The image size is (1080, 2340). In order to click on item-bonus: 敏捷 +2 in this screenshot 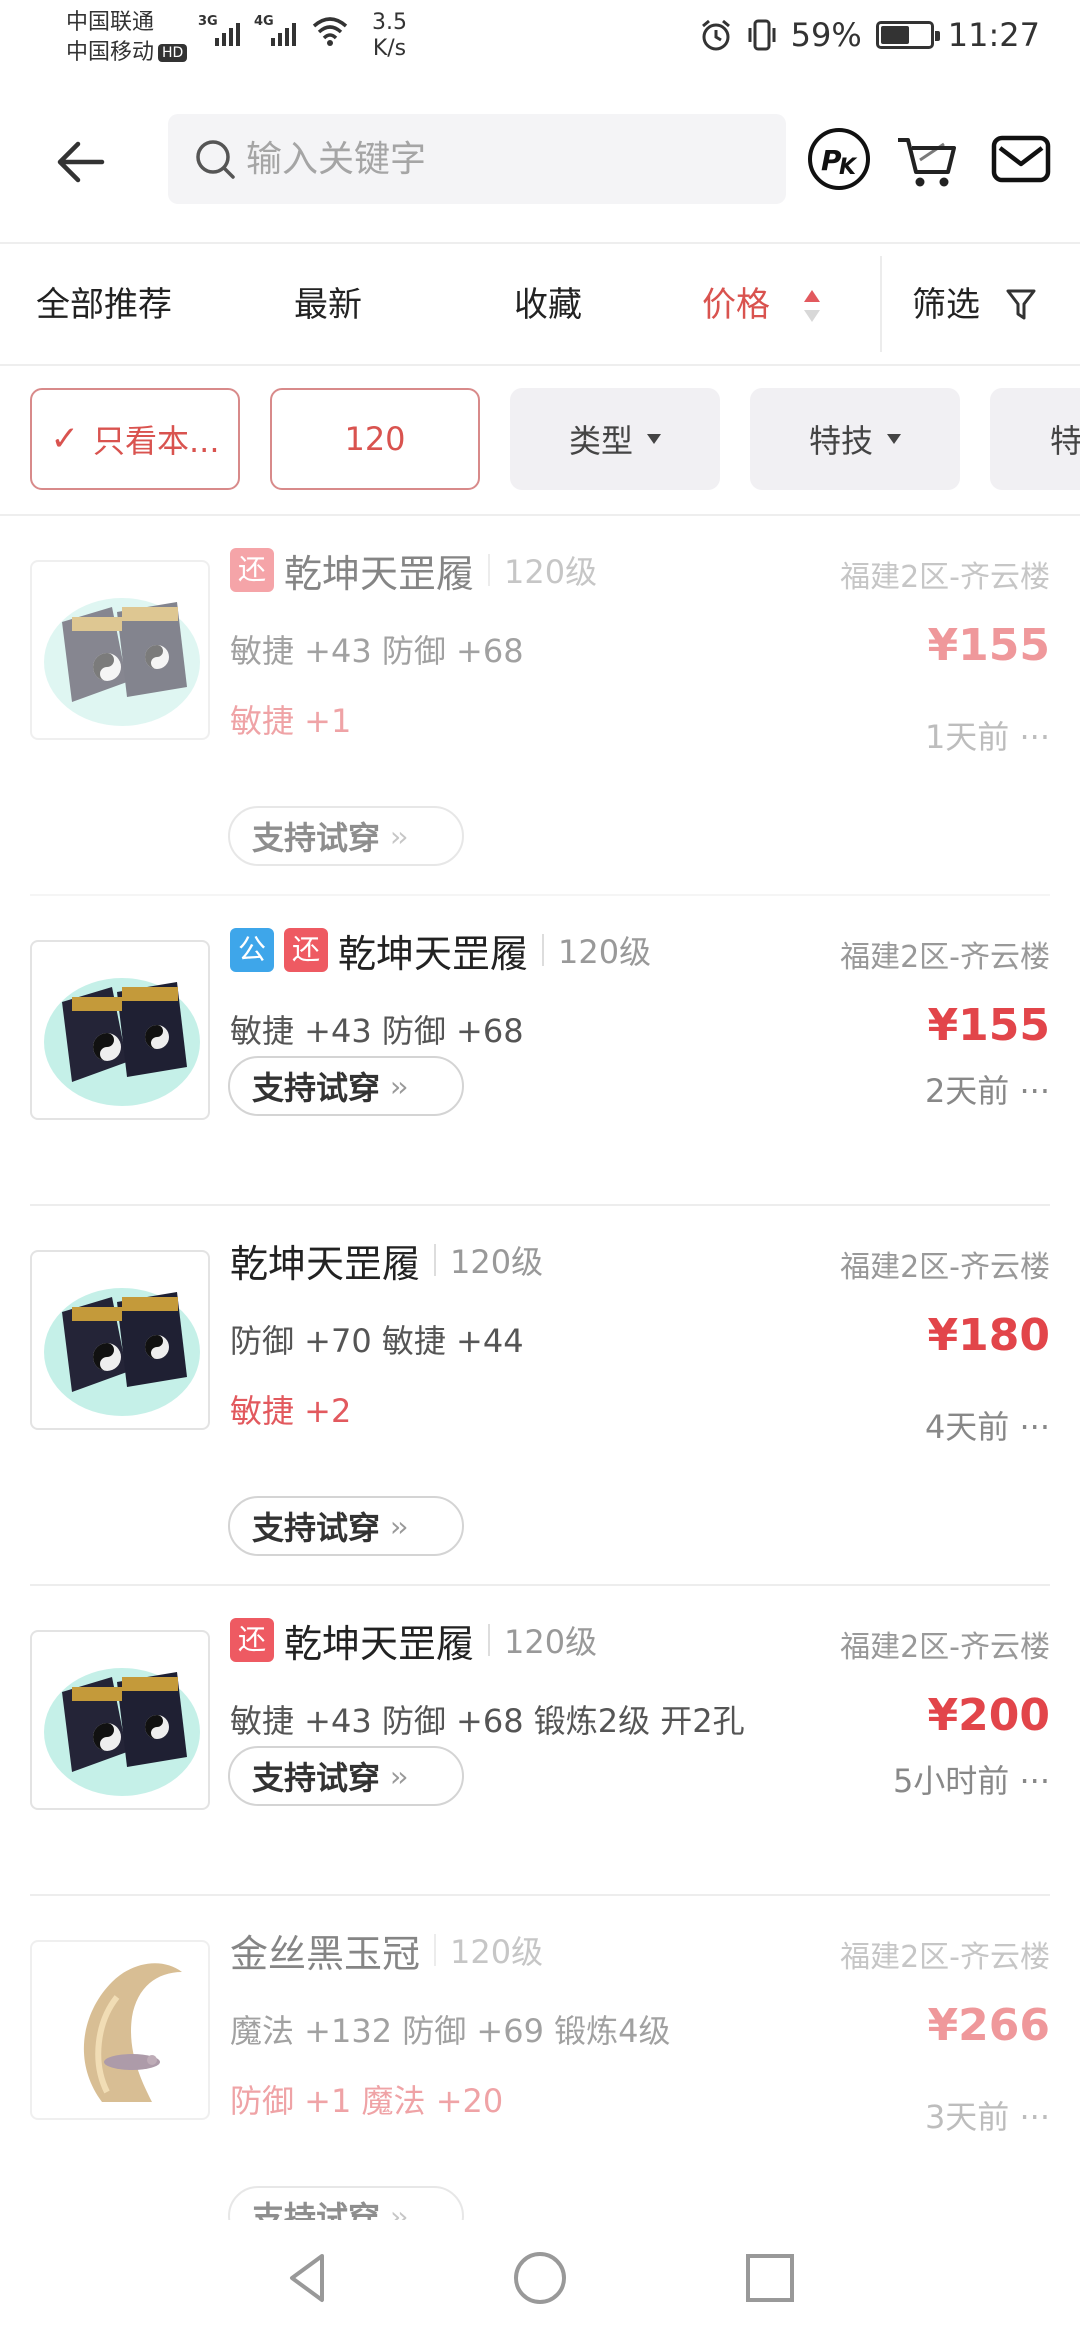, I will do `click(291, 1411)`.